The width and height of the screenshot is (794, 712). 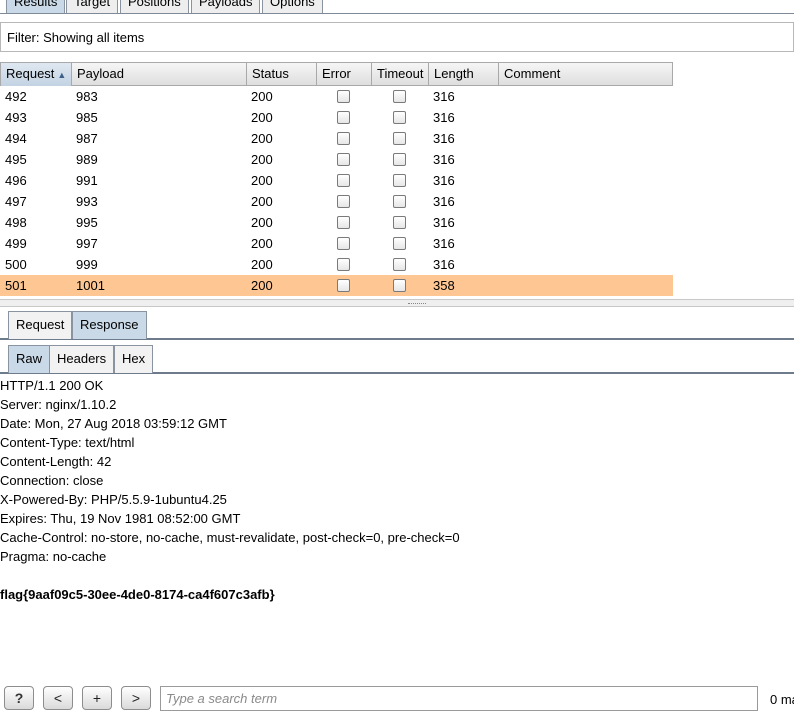 What do you see at coordinates (336, 159) in the screenshot?
I see `table-row: 495 989 200 316` at bounding box center [336, 159].